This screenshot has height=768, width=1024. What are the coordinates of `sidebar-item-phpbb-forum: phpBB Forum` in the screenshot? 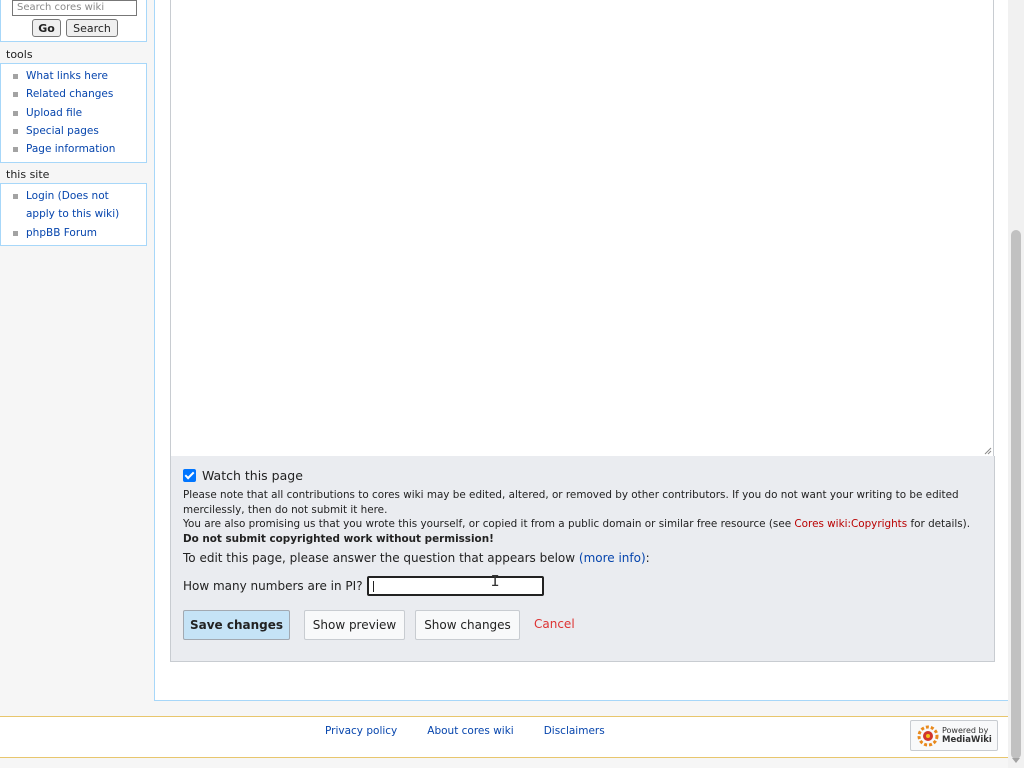 It's located at (73, 233).